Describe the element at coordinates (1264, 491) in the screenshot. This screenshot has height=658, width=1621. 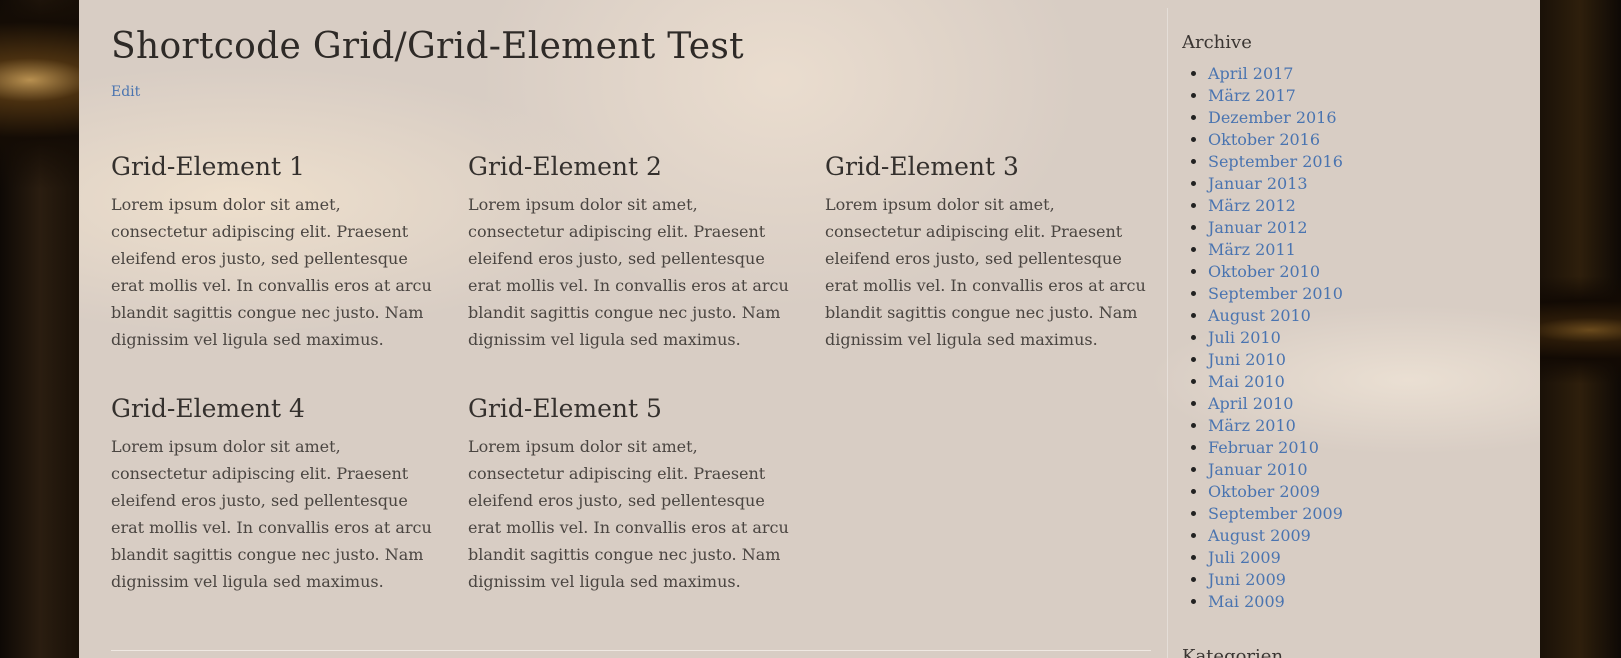
I see `archive-link: Oktober 2009` at that location.